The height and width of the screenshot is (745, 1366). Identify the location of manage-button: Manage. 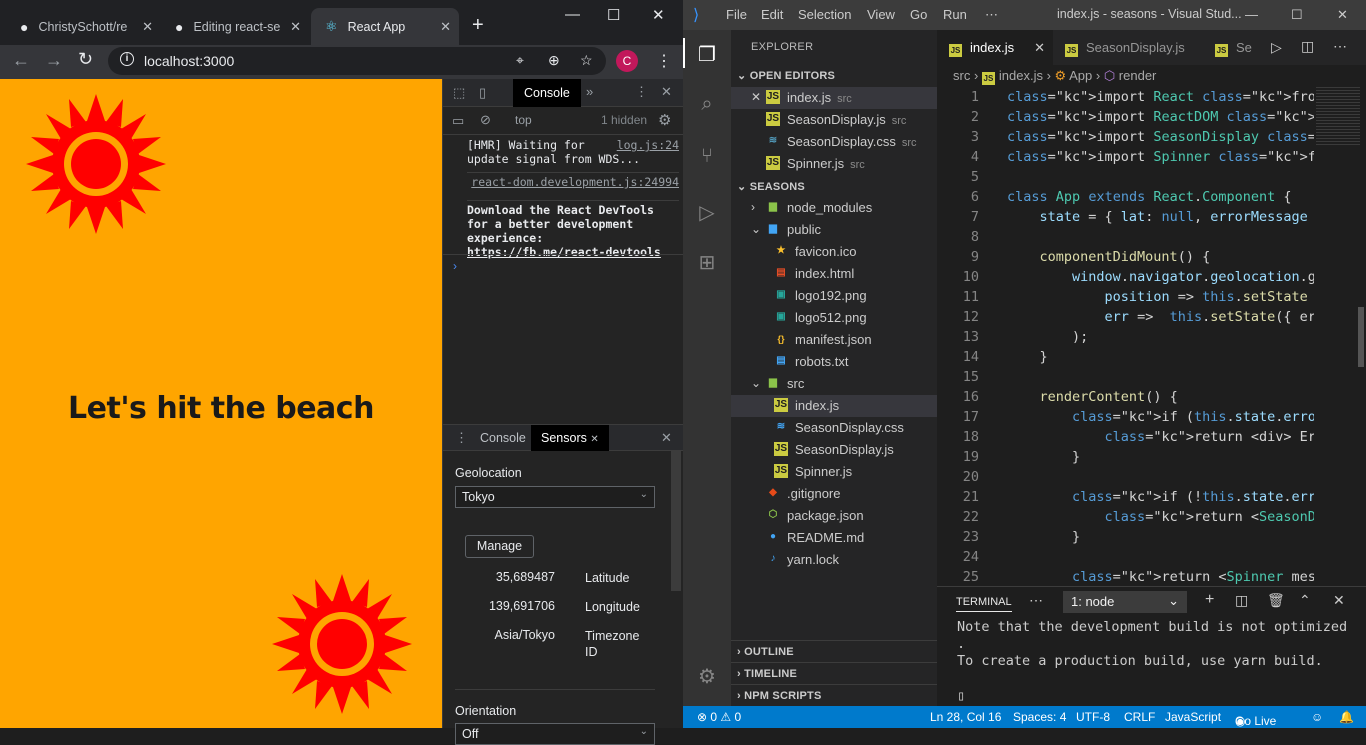
(499, 546).